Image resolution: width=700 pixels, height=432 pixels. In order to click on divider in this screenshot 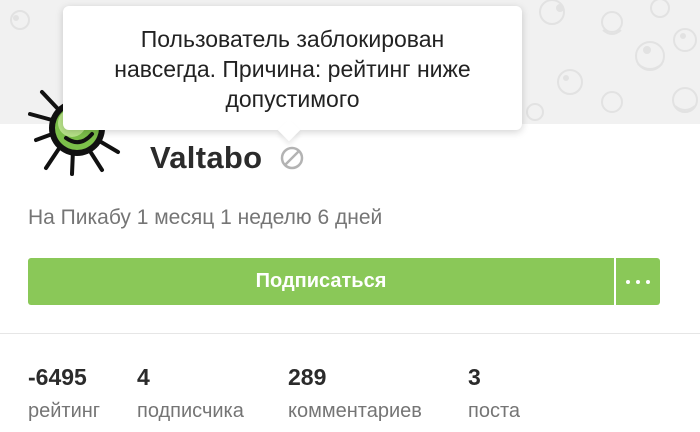, I will do `click(350, 333)`.